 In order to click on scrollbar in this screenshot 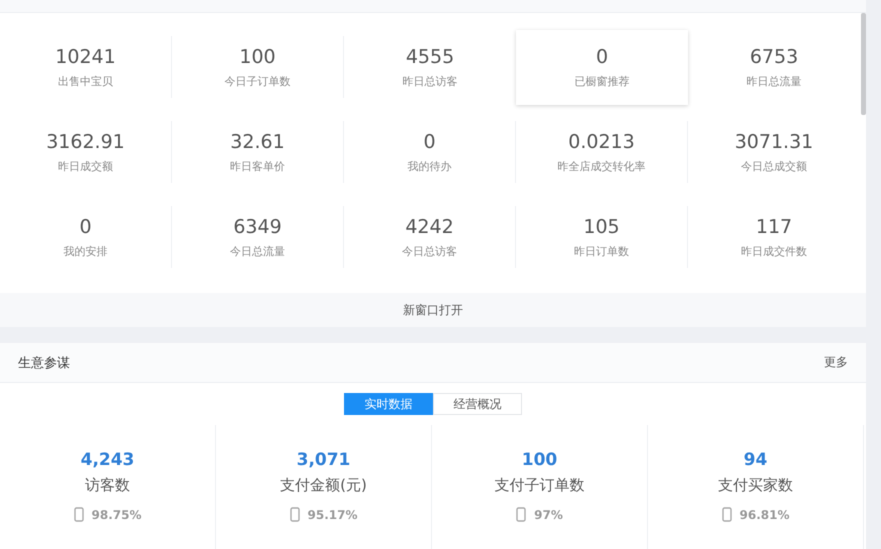, I will do `click(863, 64)`.